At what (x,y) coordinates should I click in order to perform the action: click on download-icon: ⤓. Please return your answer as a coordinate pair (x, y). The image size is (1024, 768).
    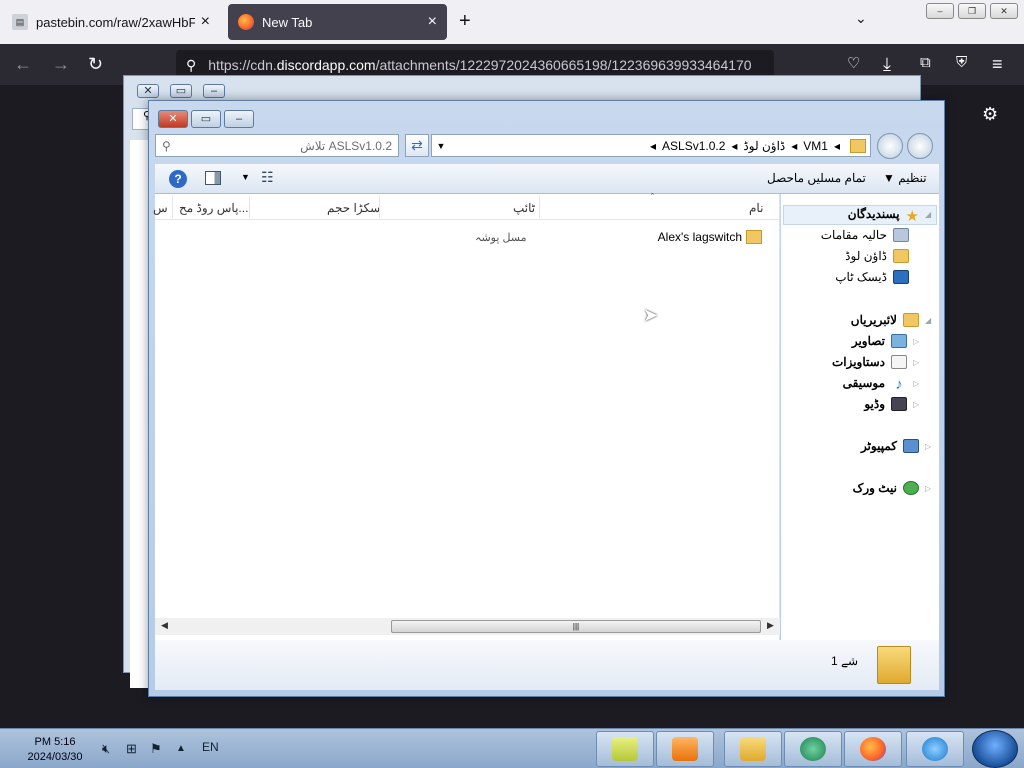
    Looking at the image, I should click on (887, 64).